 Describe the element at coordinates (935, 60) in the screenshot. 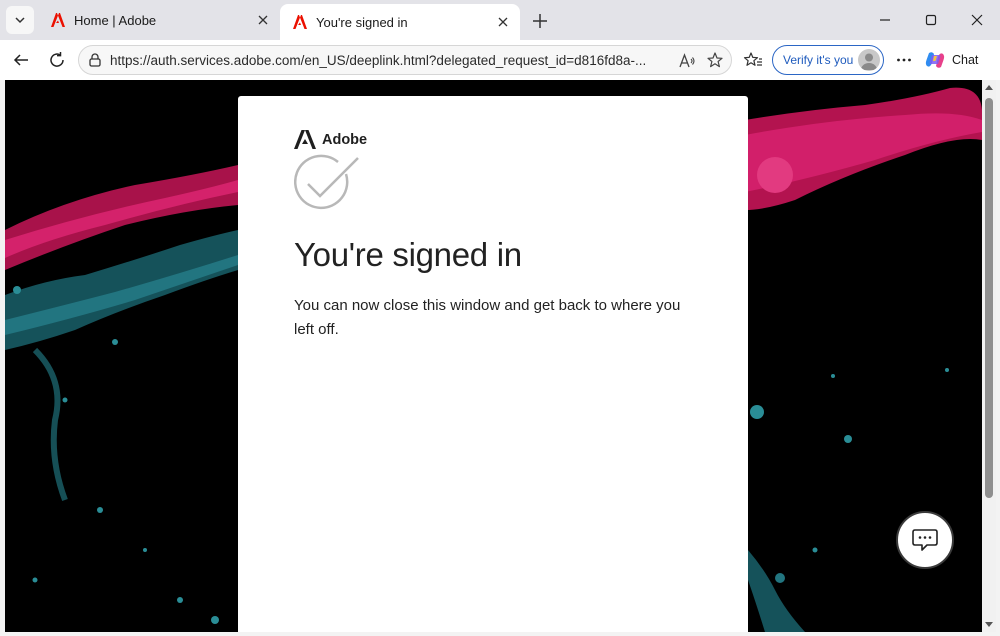

I see `copilot-icon` at that location.